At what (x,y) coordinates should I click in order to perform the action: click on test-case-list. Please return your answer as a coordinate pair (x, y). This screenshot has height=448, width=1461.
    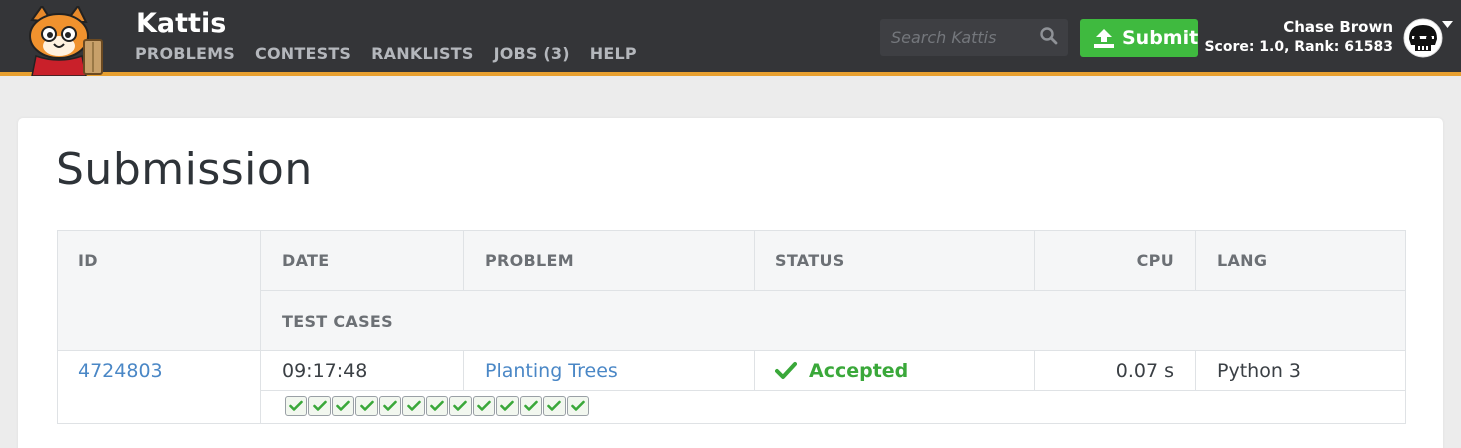
    Looking at the image, I should click on (437, 406).